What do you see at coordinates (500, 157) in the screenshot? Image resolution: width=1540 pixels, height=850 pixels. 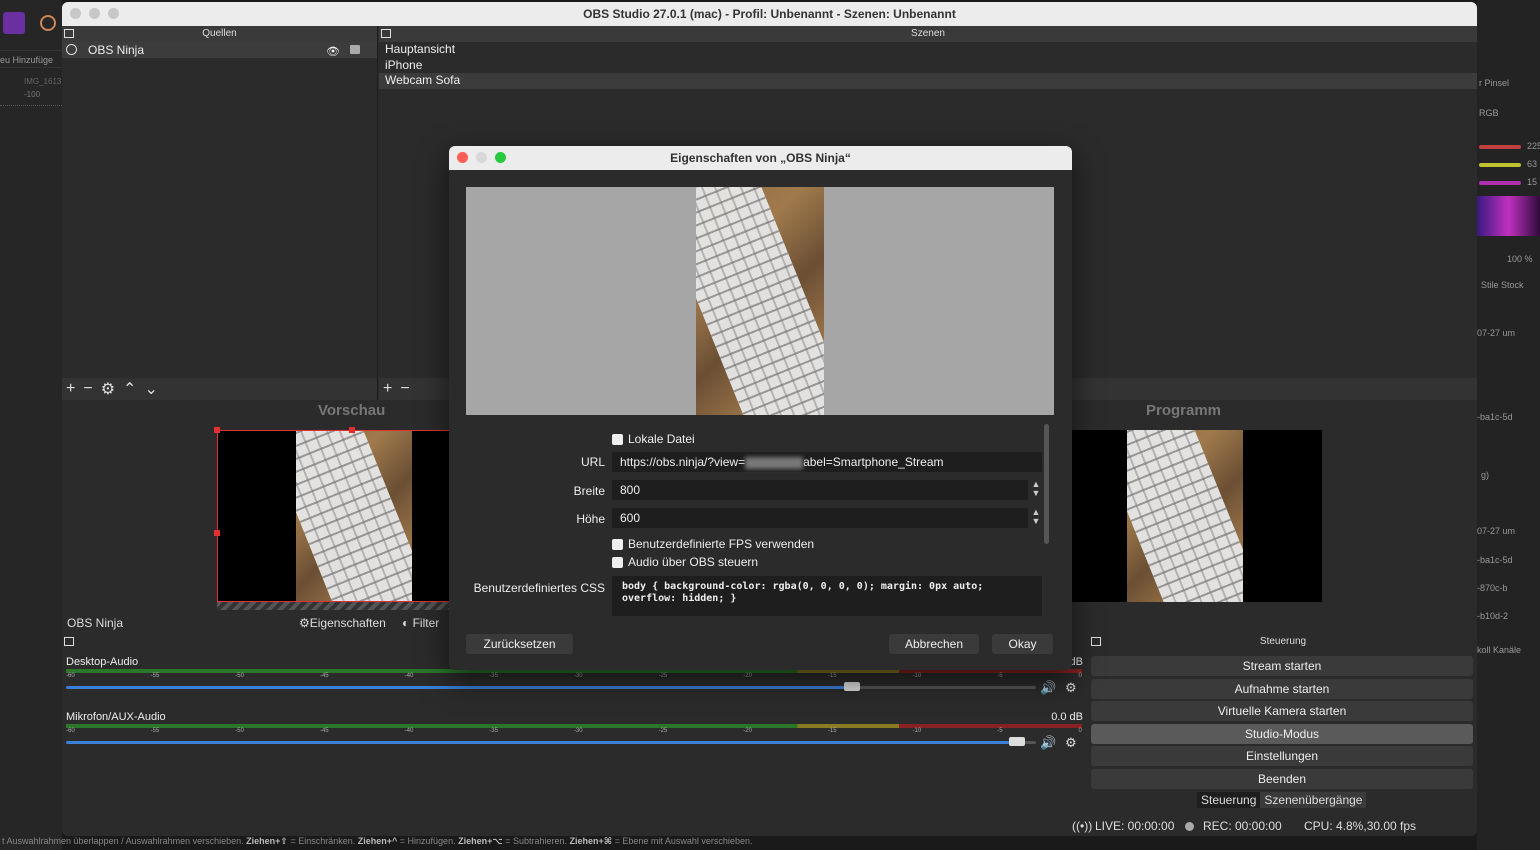 I see `dialog-zoom-button` at bounding box center [500, 157].